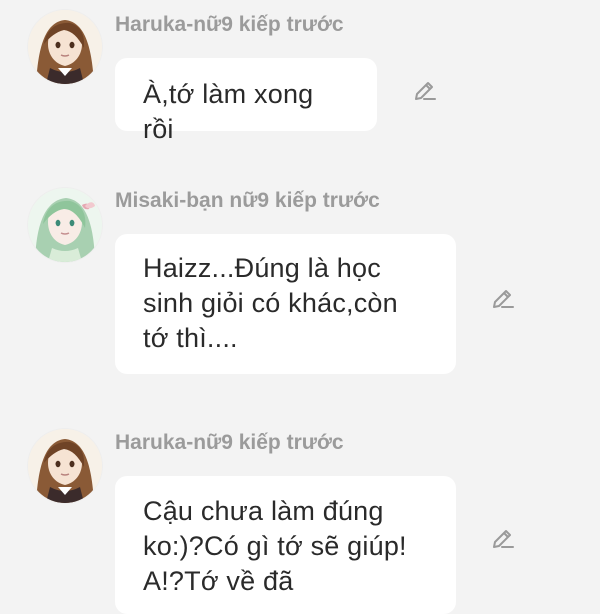 This screenshot has height=614, width=600. I want to click on message-bubble: À,tớ làm xong rồi, so click(246, 101).